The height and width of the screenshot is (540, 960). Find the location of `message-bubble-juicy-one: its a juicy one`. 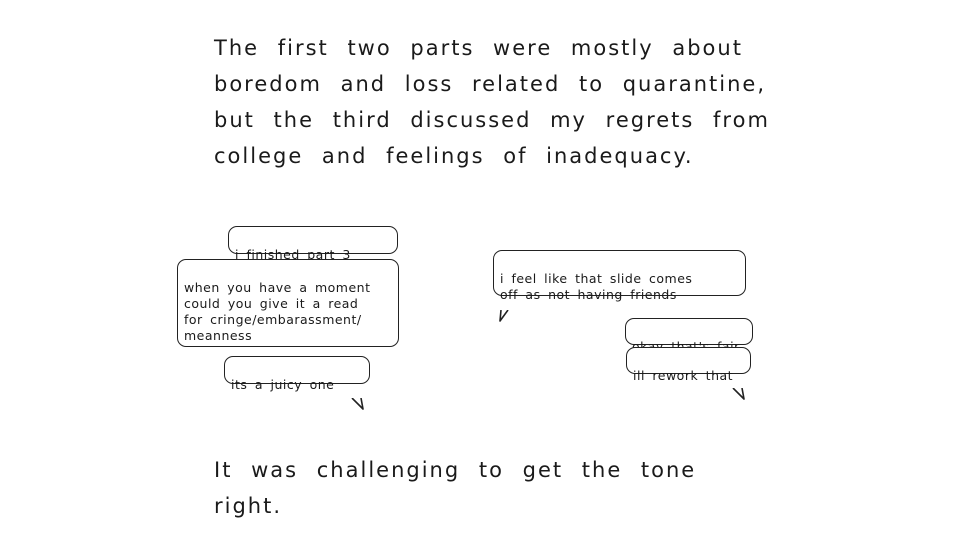

message-bubble-juicy-one: its a juicy one is located at coordinates (297, 383).